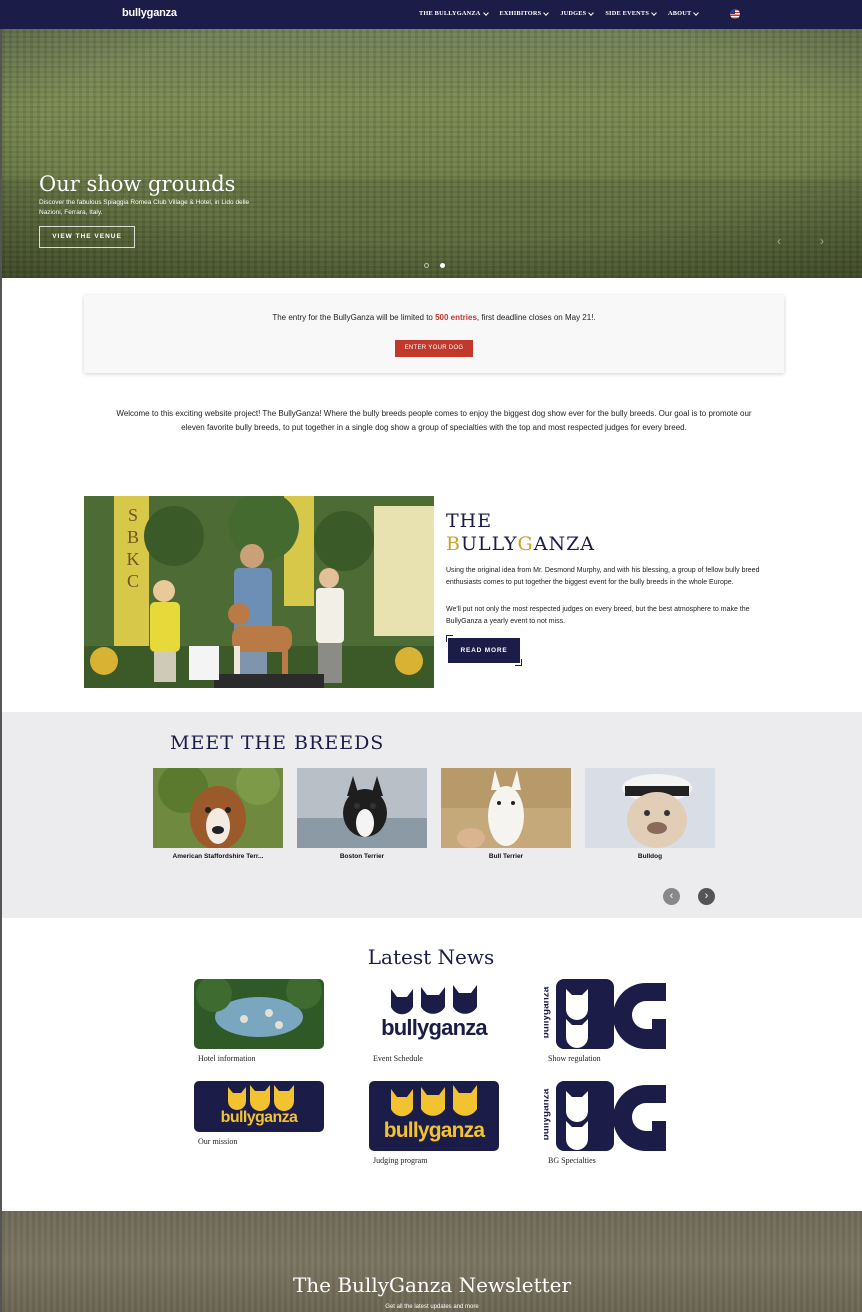 The image size is (862, 1312). I want to click on show-winner-photo: SBKC, so click(259, 592).